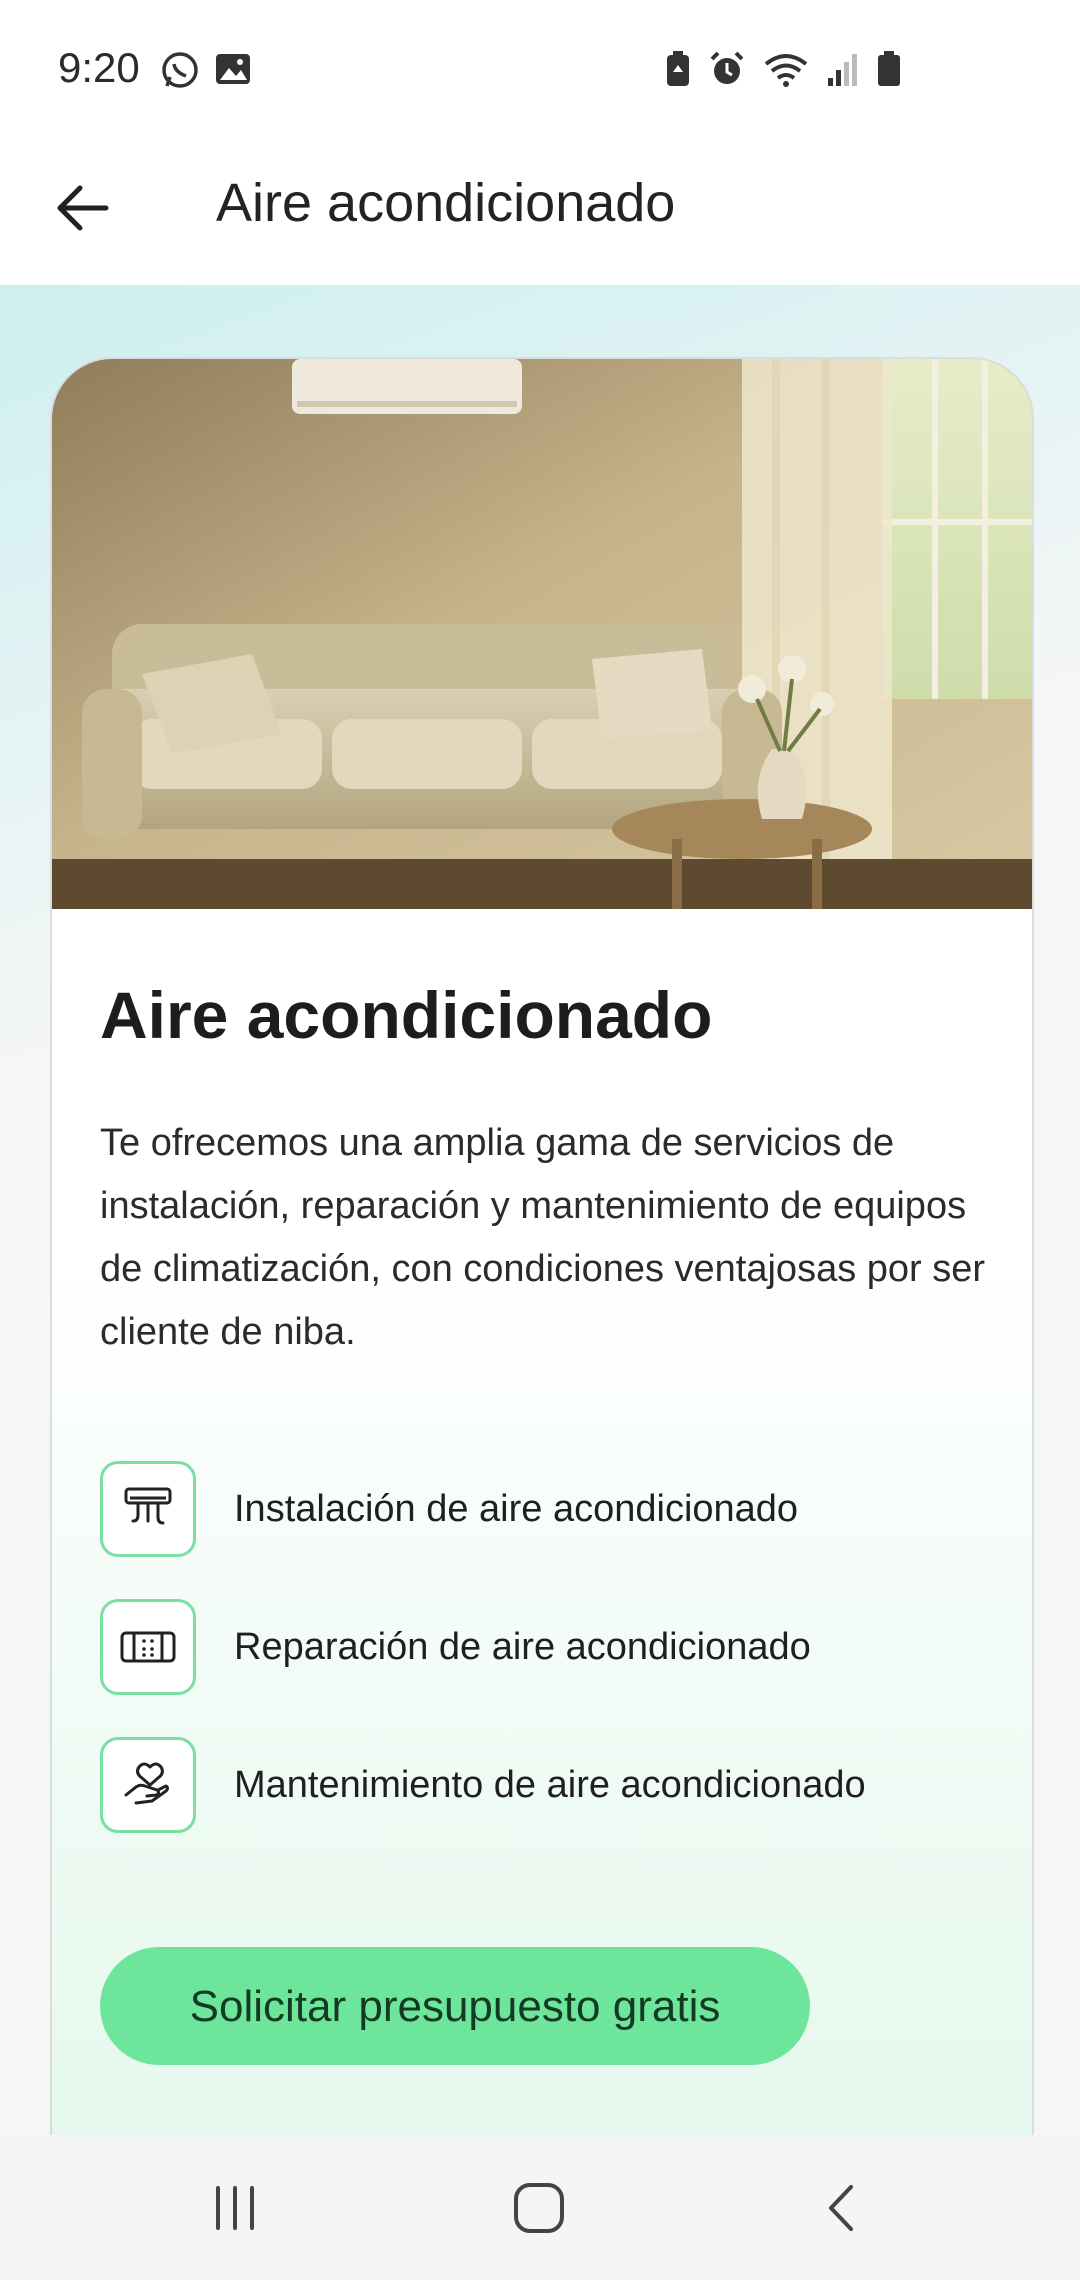 This screenshot has height=2280, width=1080. I want to click on battery-saver-icon, so click(678, 71).